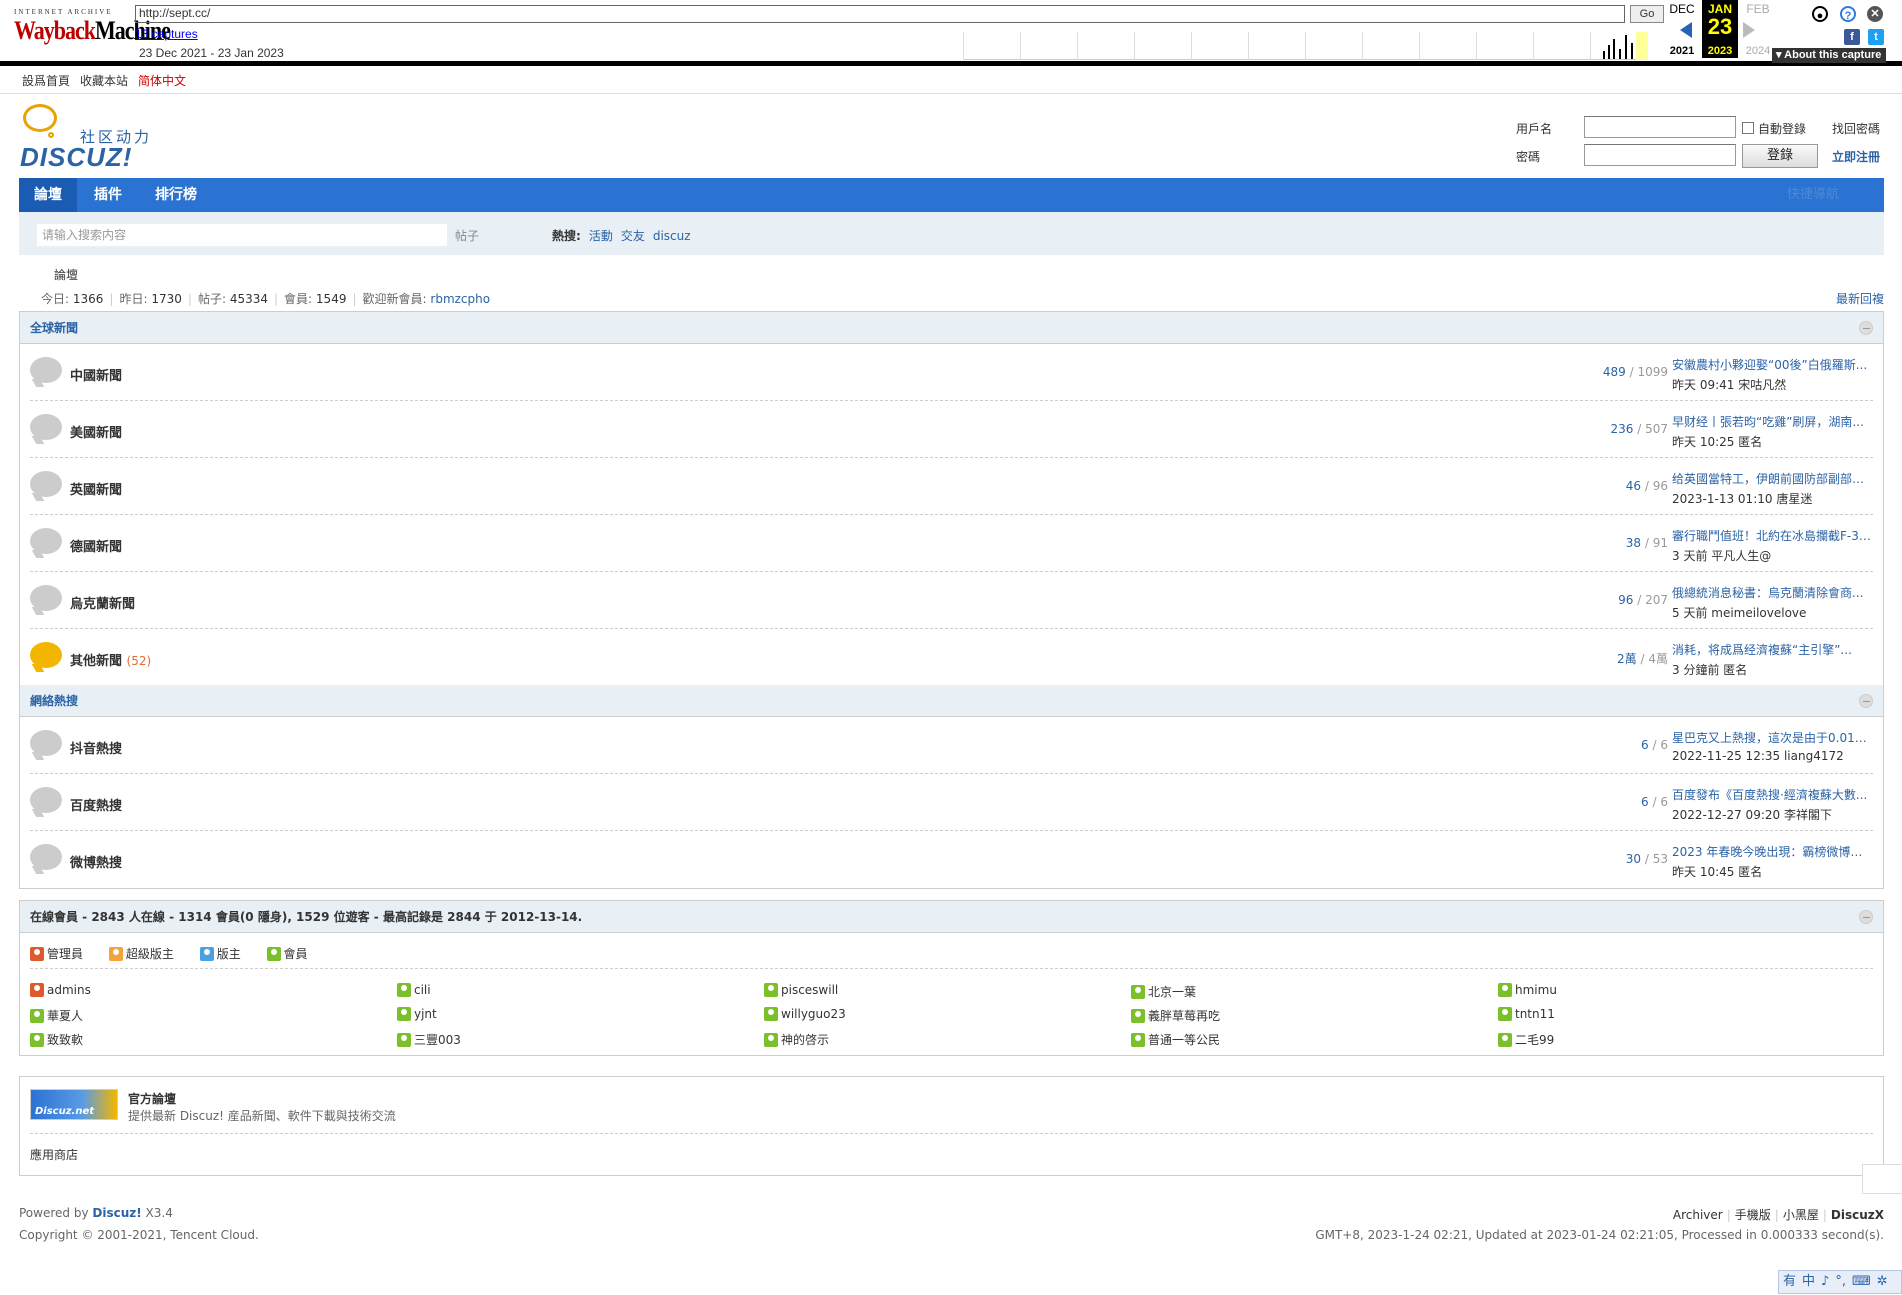 The image size is (1902, 1295). Describe the element at coordinates (1820, 14) in the screenshot. I see `user-icon: ●` at that location.